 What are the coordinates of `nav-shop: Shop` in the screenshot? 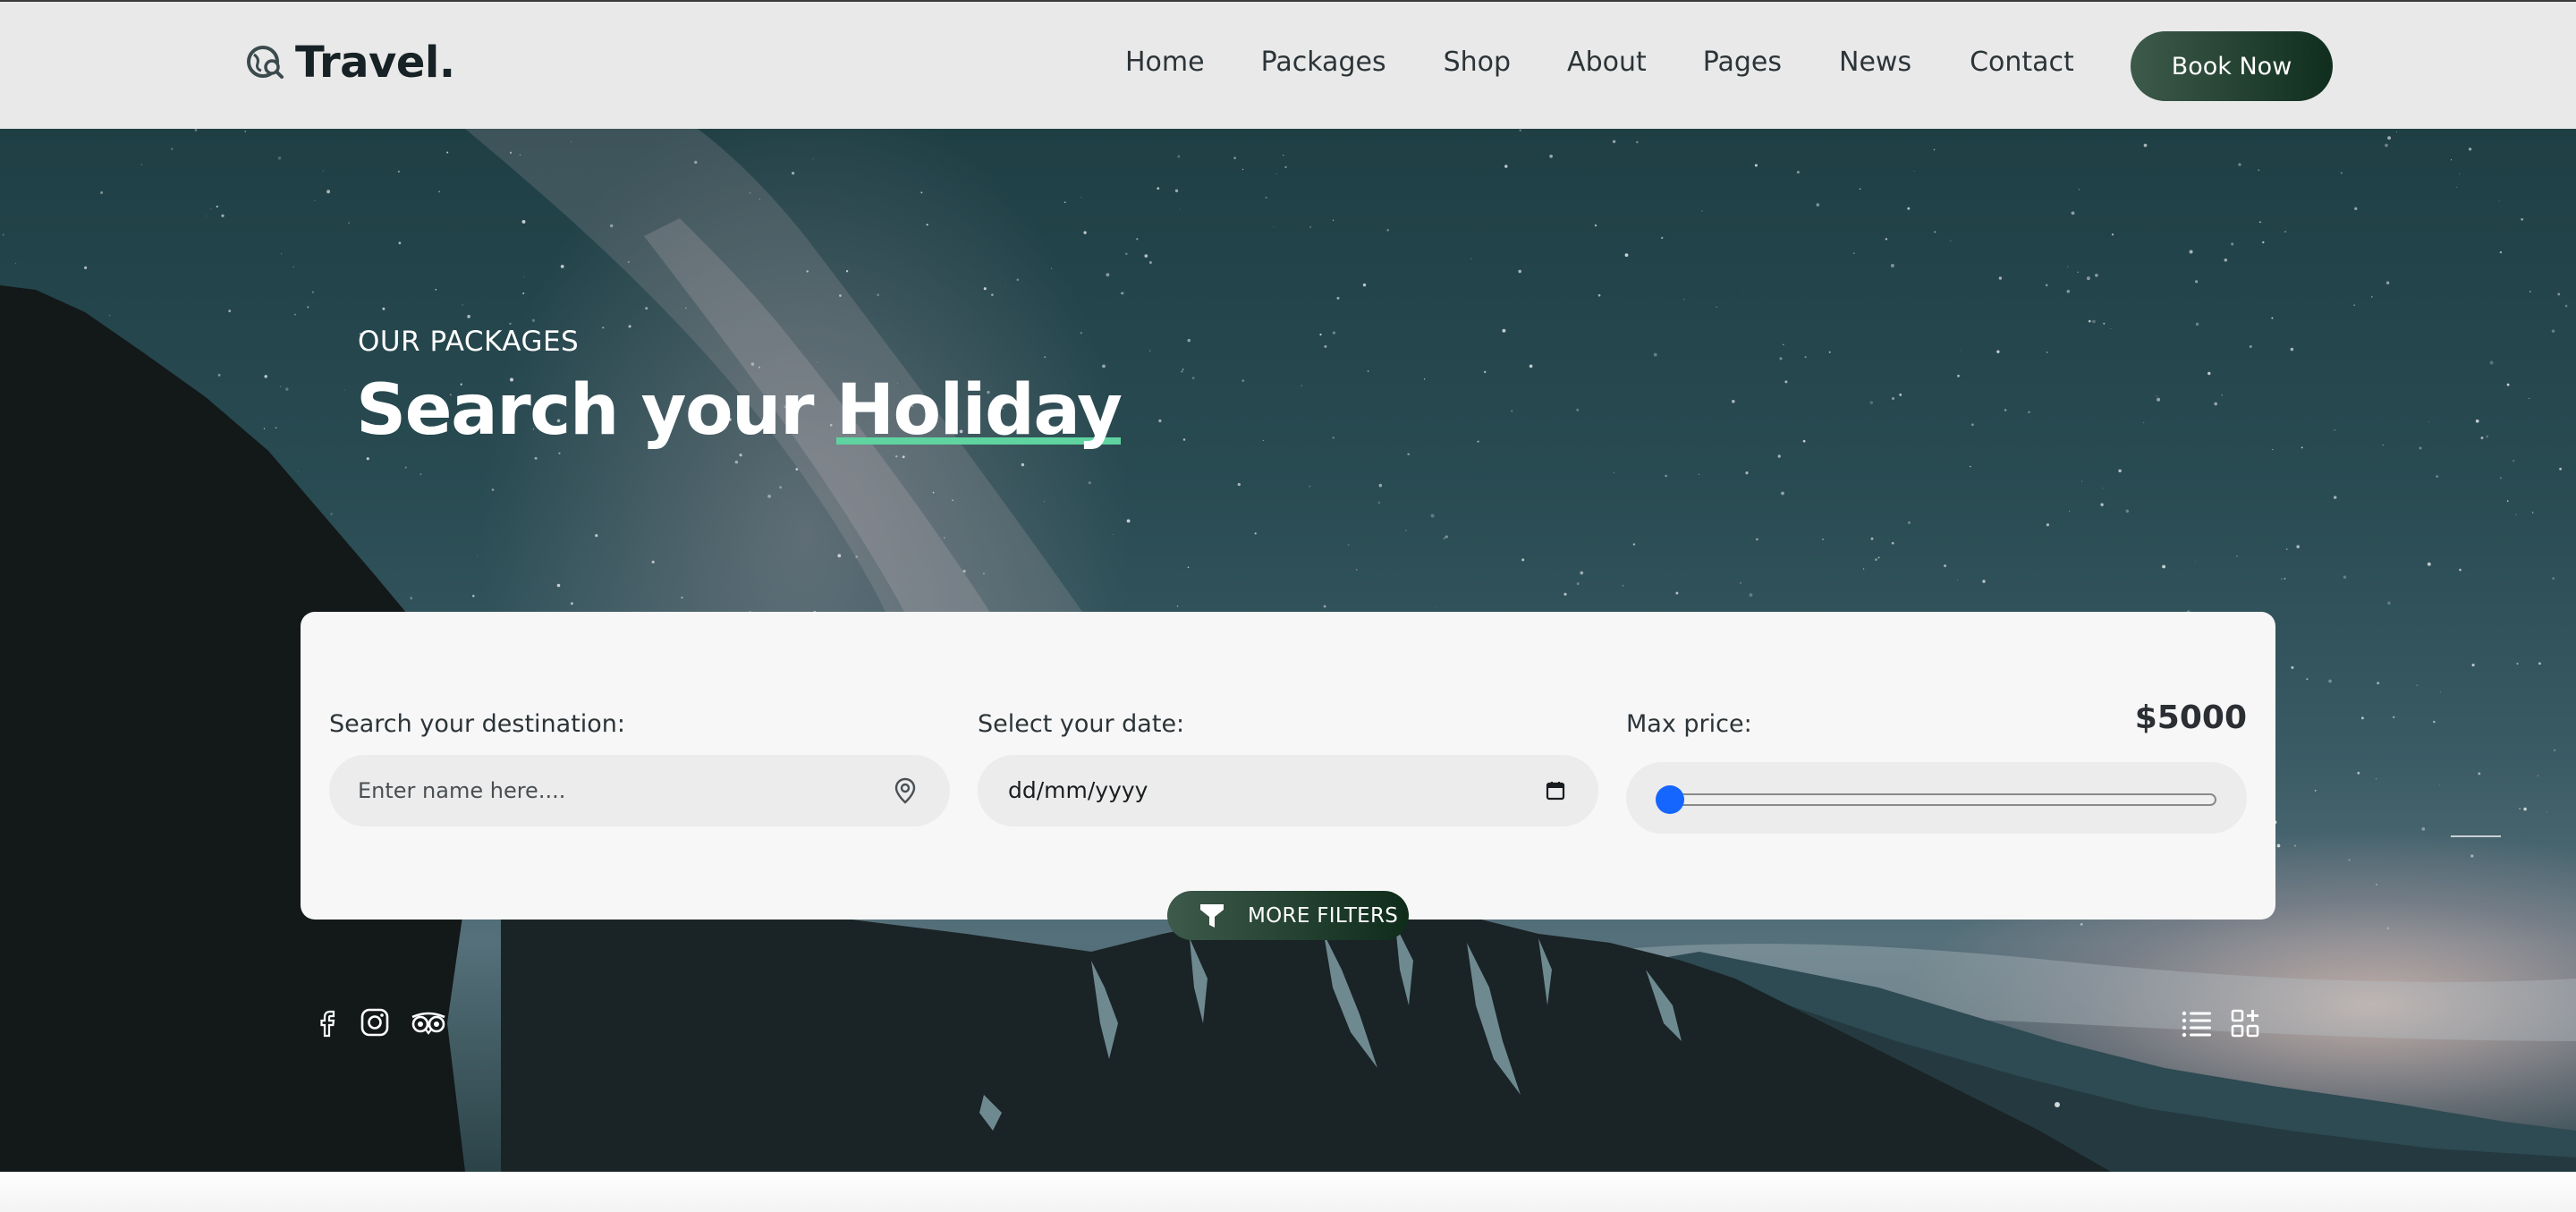 It's located at (1477, 62).